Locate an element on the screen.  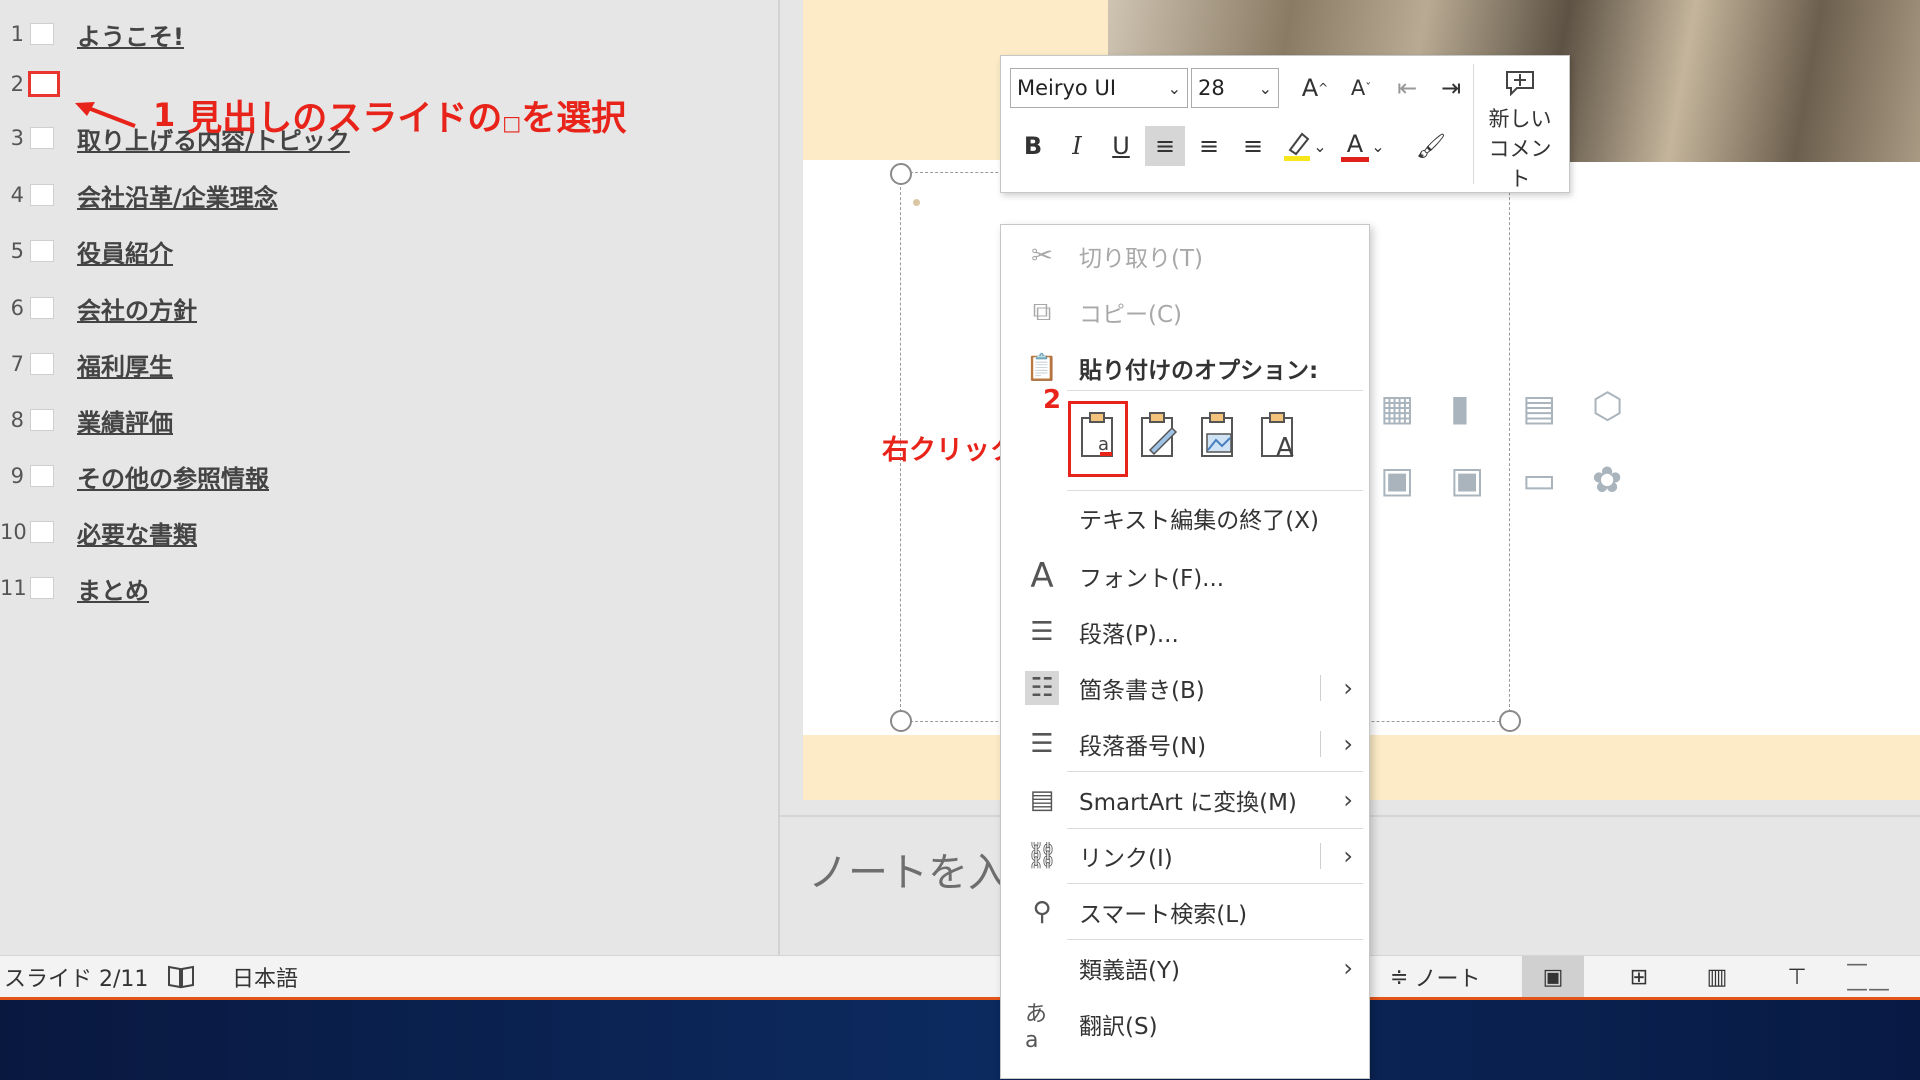
outline-row-5: 5 役員紹介 is located at coordinates (86, 251).